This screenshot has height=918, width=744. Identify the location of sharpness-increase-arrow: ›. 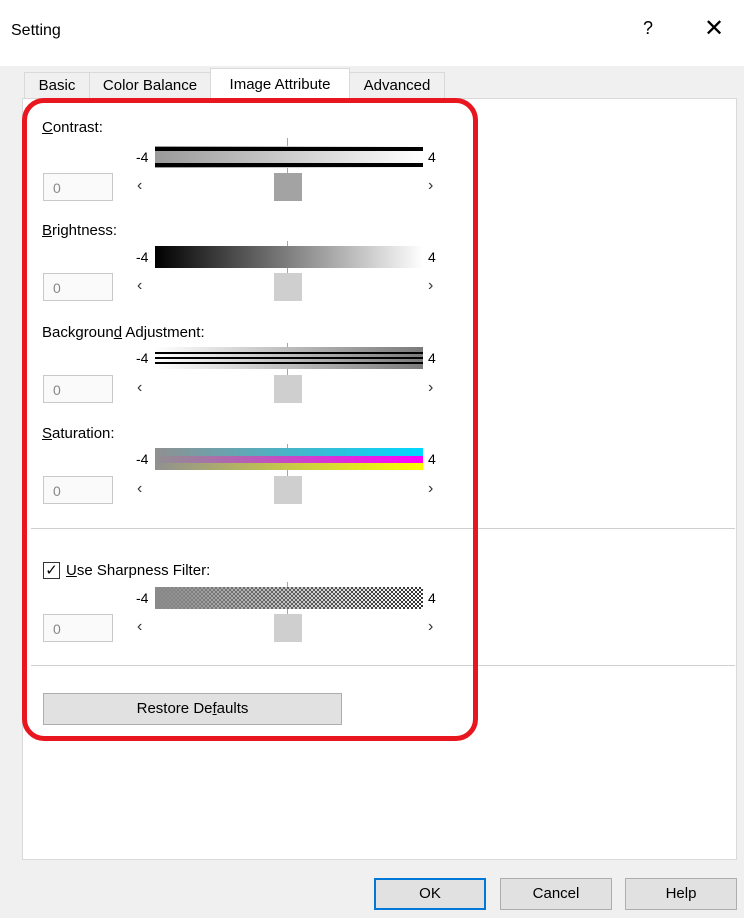
(430, 627).